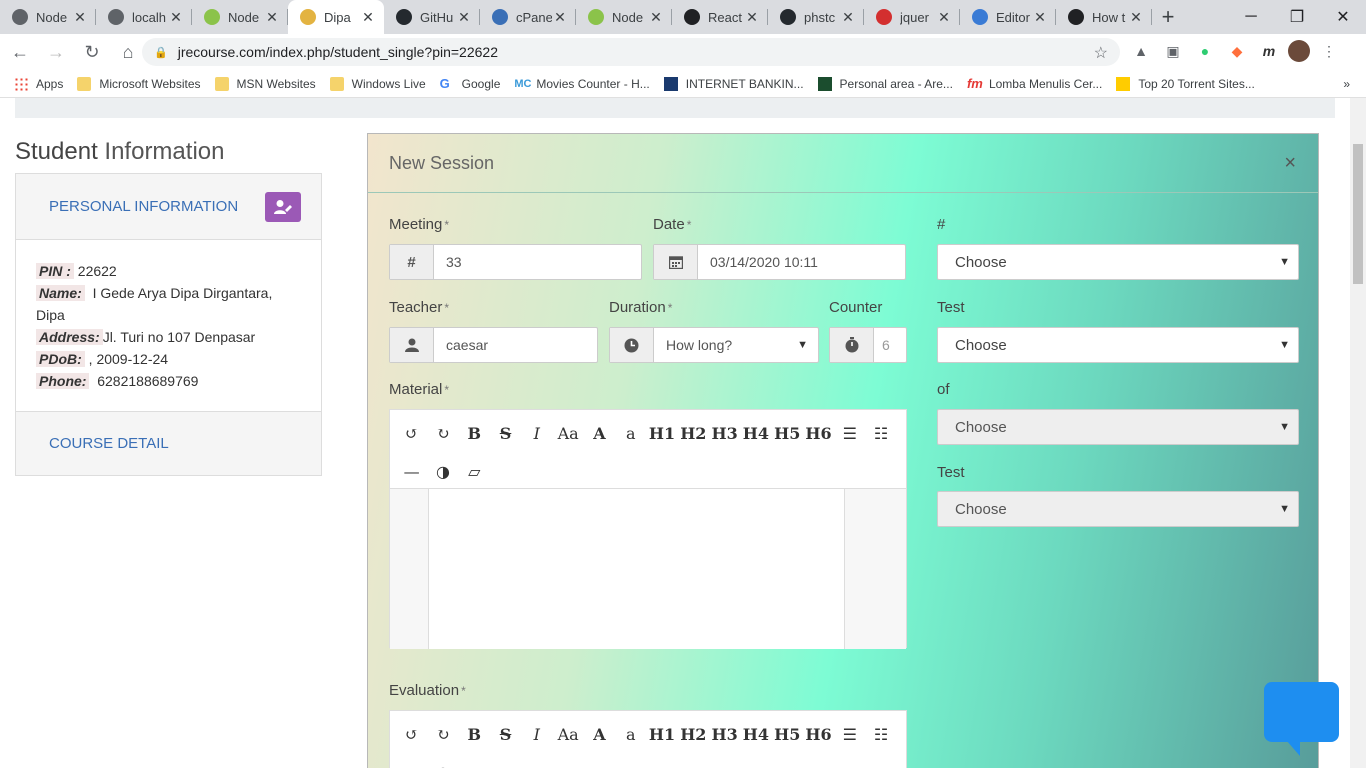 This screenshot has width=1366, height=768. Describe the element at coordinates (411, 760) in the screenshot. I see `evaluation-toolbar-button: —` at that location.